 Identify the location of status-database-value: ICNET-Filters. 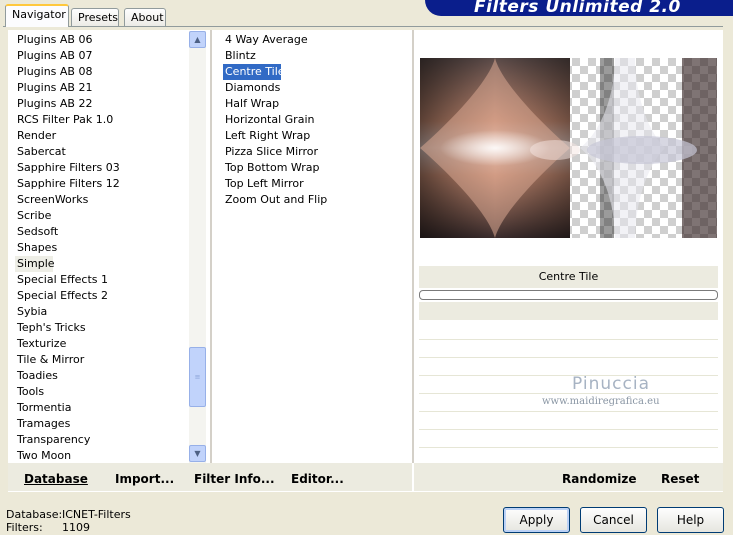
(96, 514).